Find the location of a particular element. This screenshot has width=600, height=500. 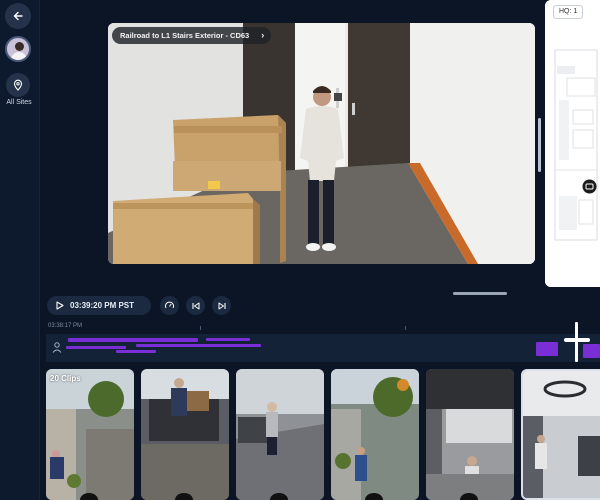

all-sites-button is located at coordinates (18, 85).